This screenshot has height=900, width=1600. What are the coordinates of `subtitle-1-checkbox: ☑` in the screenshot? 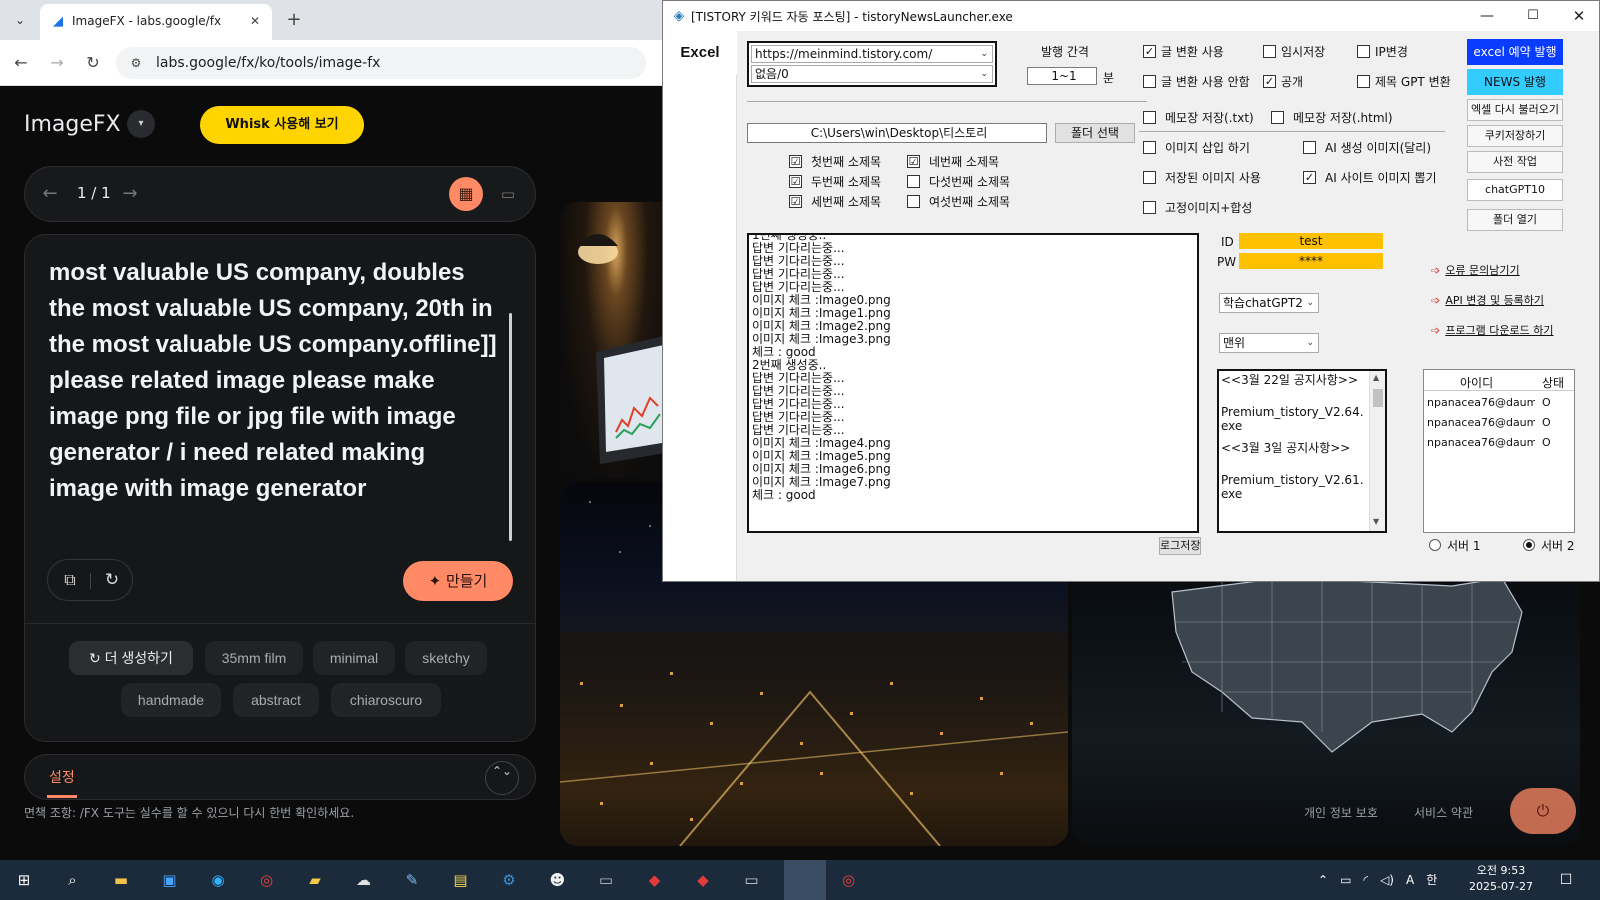 It's located at (795, 161).